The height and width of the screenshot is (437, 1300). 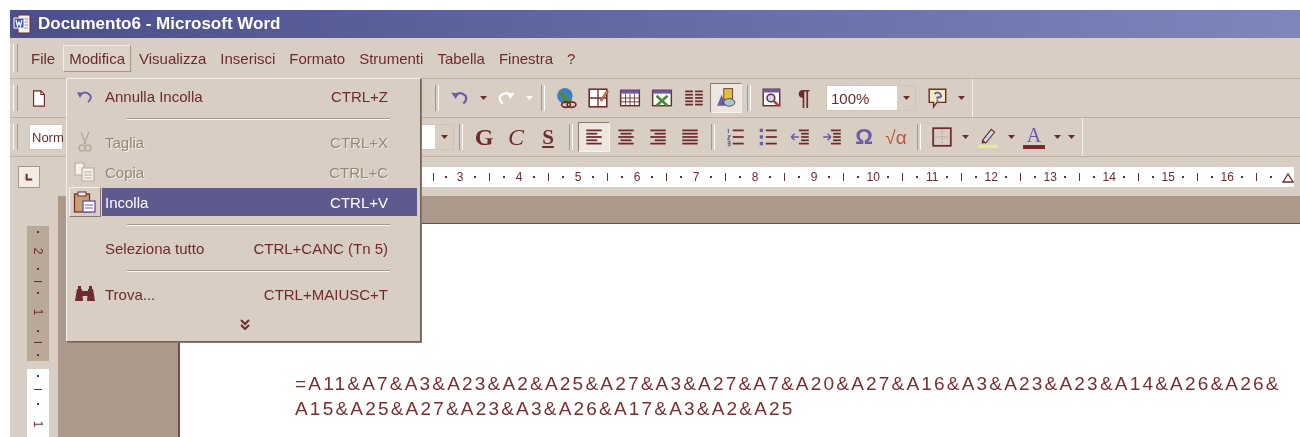 I want to click on shortcut-text: CTRL+V, so click(x=359, y=202).